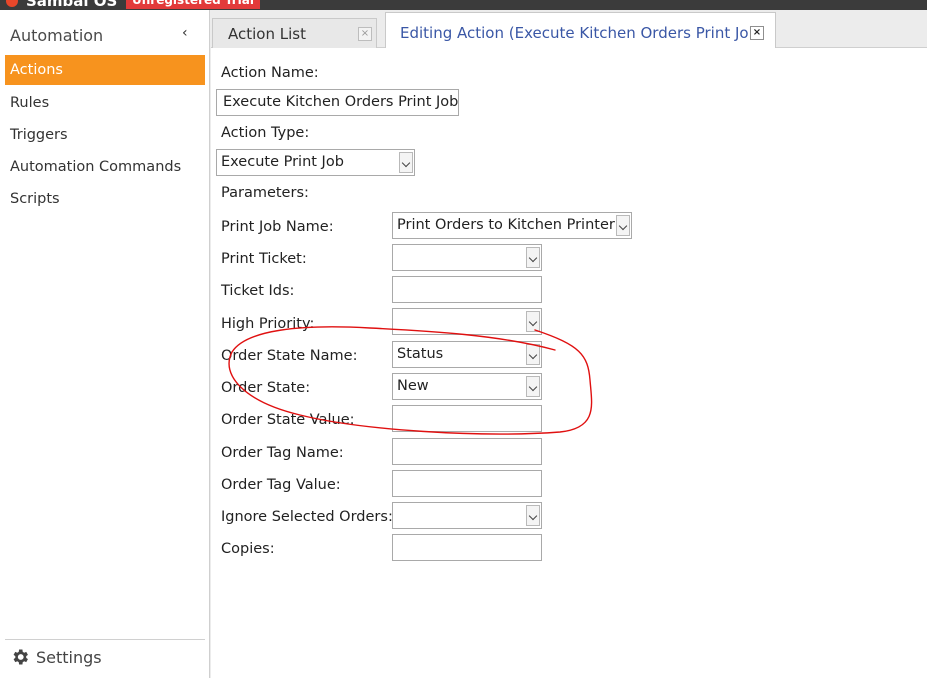  What do you see at coordinates (467, 257) in the screenshot?
I see `print-ticket-select` at bounding box center [467, 257].